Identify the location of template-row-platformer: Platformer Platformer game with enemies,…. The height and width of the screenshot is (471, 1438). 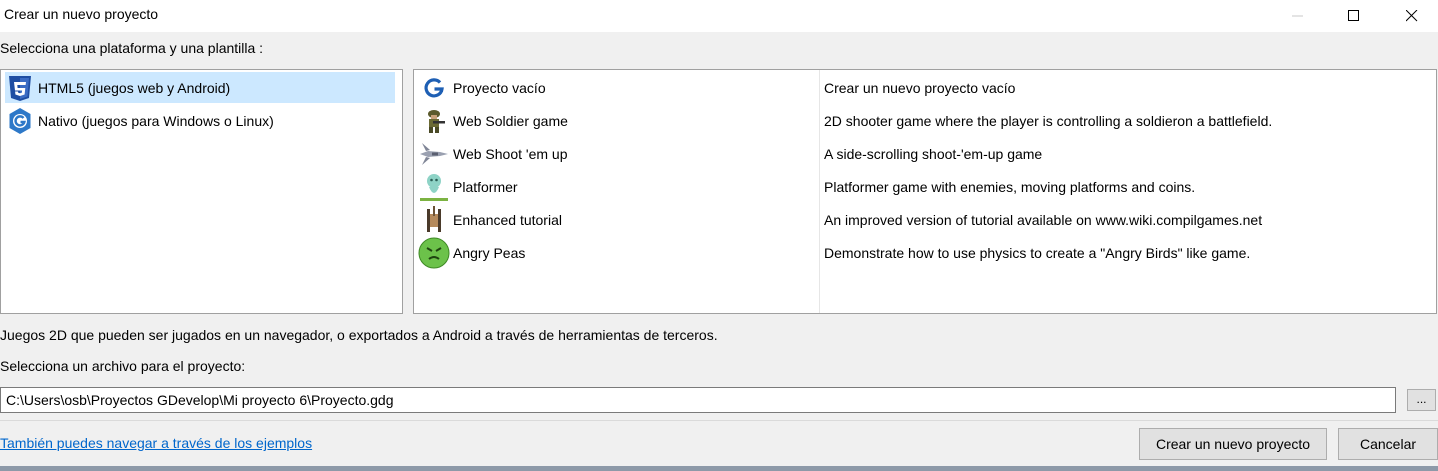
(925, 186).